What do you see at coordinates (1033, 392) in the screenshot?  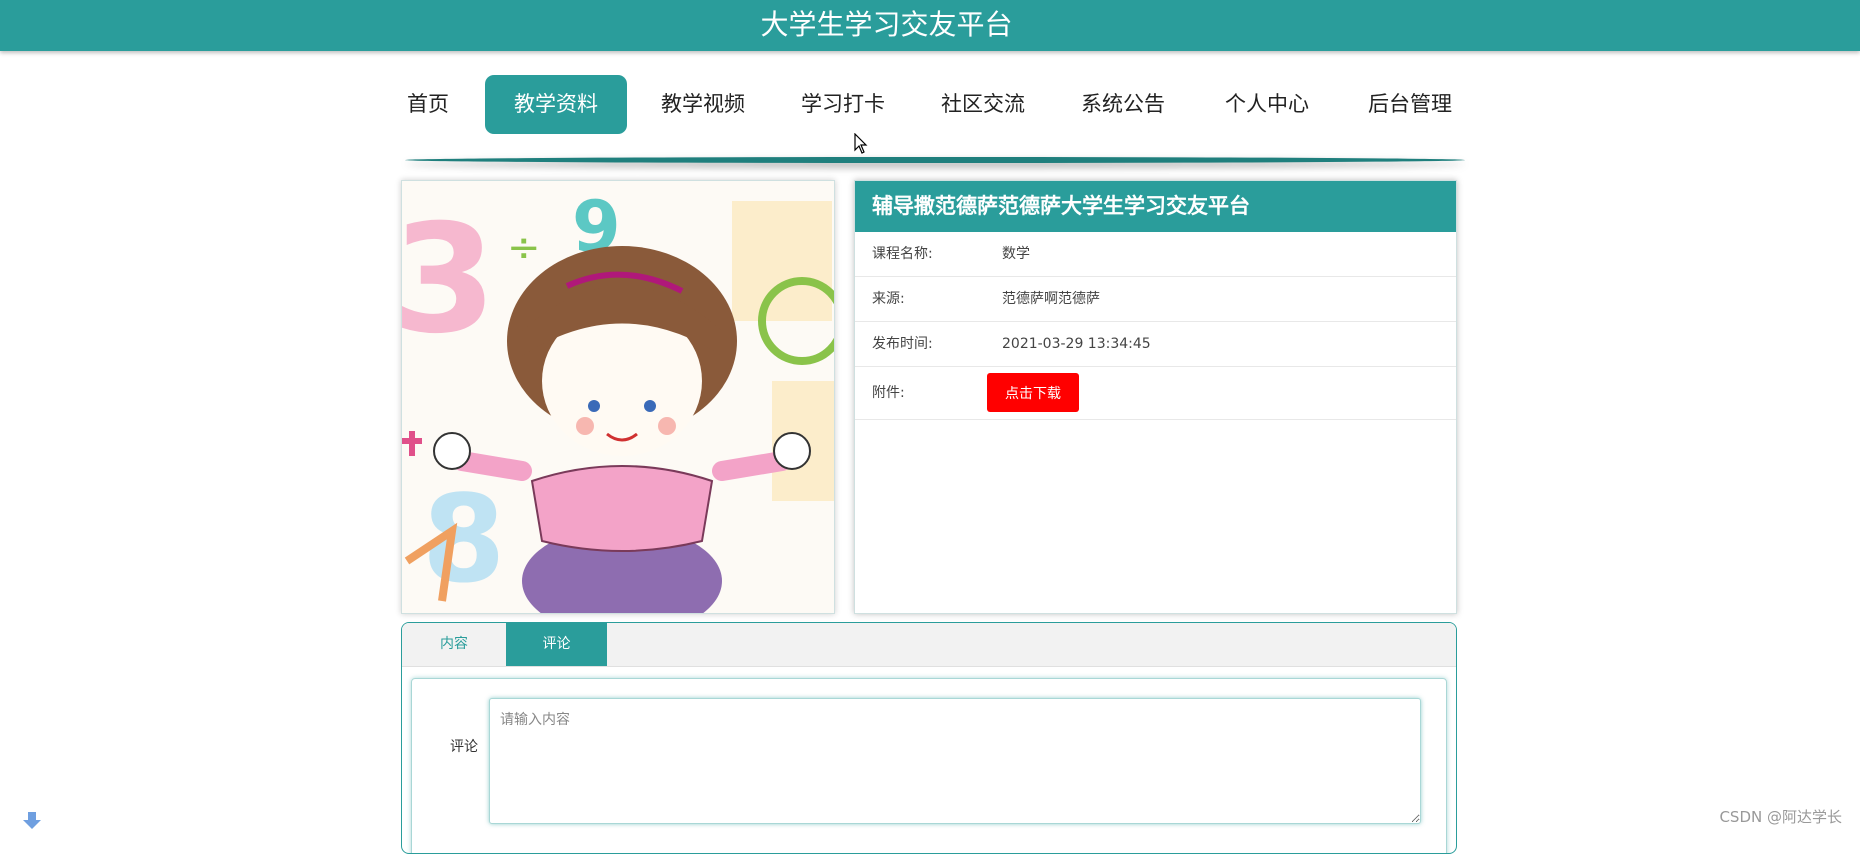 I see `download-button: 点击下载` at bounding box center [1033, 392].